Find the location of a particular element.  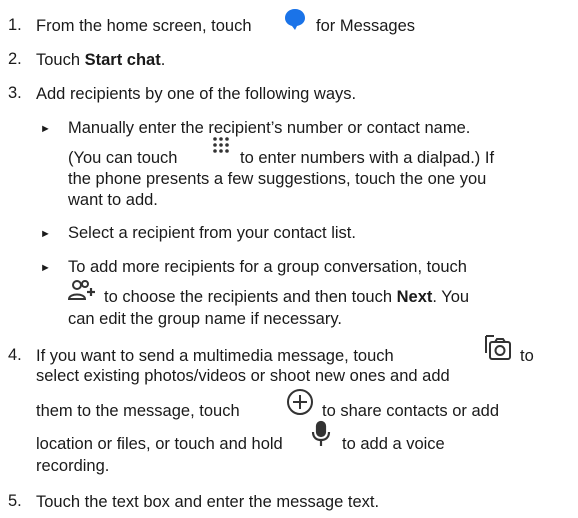

step-2-text: Touch Start chat. is located at coordinates (100, 60).